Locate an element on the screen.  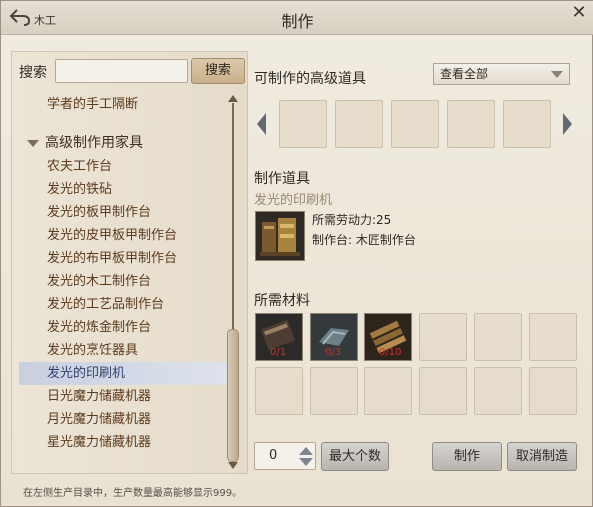
list-item: 发光的布甲板甲制作台 is located at coordinates (124, 258).